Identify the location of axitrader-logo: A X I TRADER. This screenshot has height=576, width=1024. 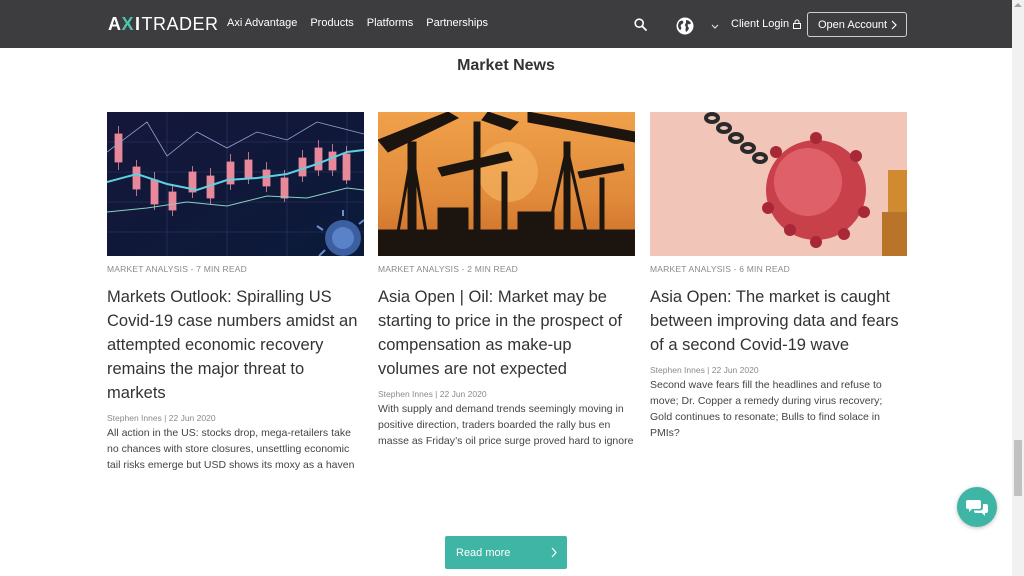
(163, 24).